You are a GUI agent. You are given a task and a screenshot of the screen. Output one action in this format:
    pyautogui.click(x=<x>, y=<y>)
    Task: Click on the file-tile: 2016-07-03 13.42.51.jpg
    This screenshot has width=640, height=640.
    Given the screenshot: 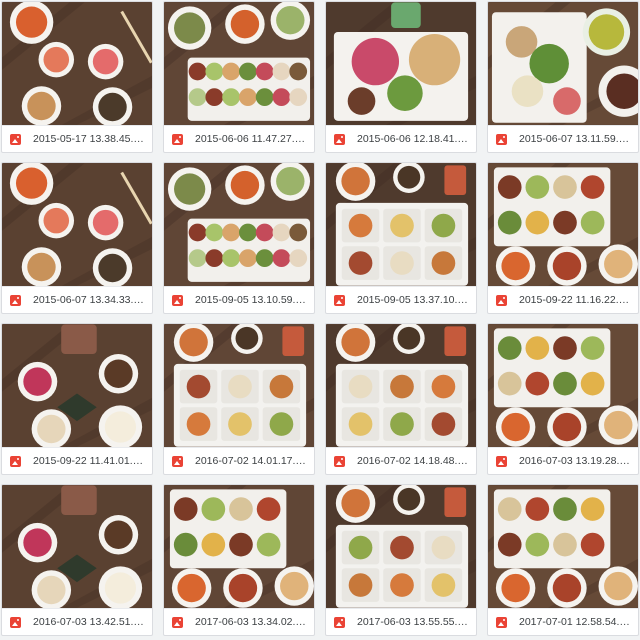 What is the action you would take?
    pyautogui.click(x=77, y=560)
    